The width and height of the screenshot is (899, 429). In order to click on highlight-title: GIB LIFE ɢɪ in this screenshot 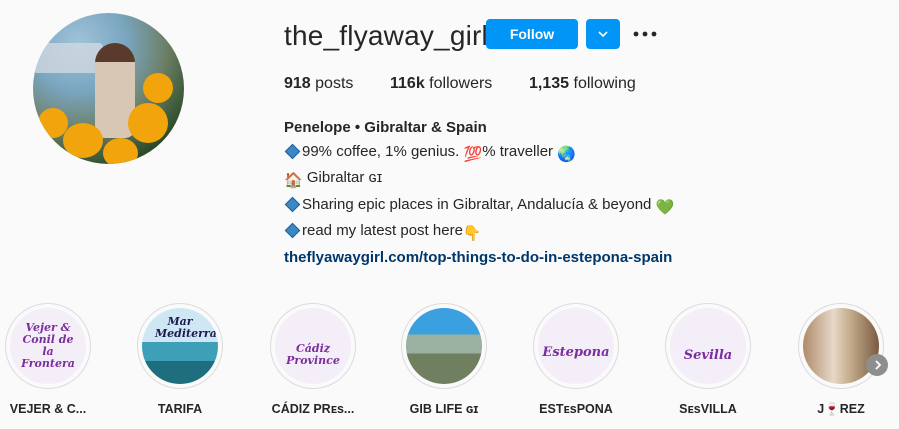, I will do `click(444, 409)`.